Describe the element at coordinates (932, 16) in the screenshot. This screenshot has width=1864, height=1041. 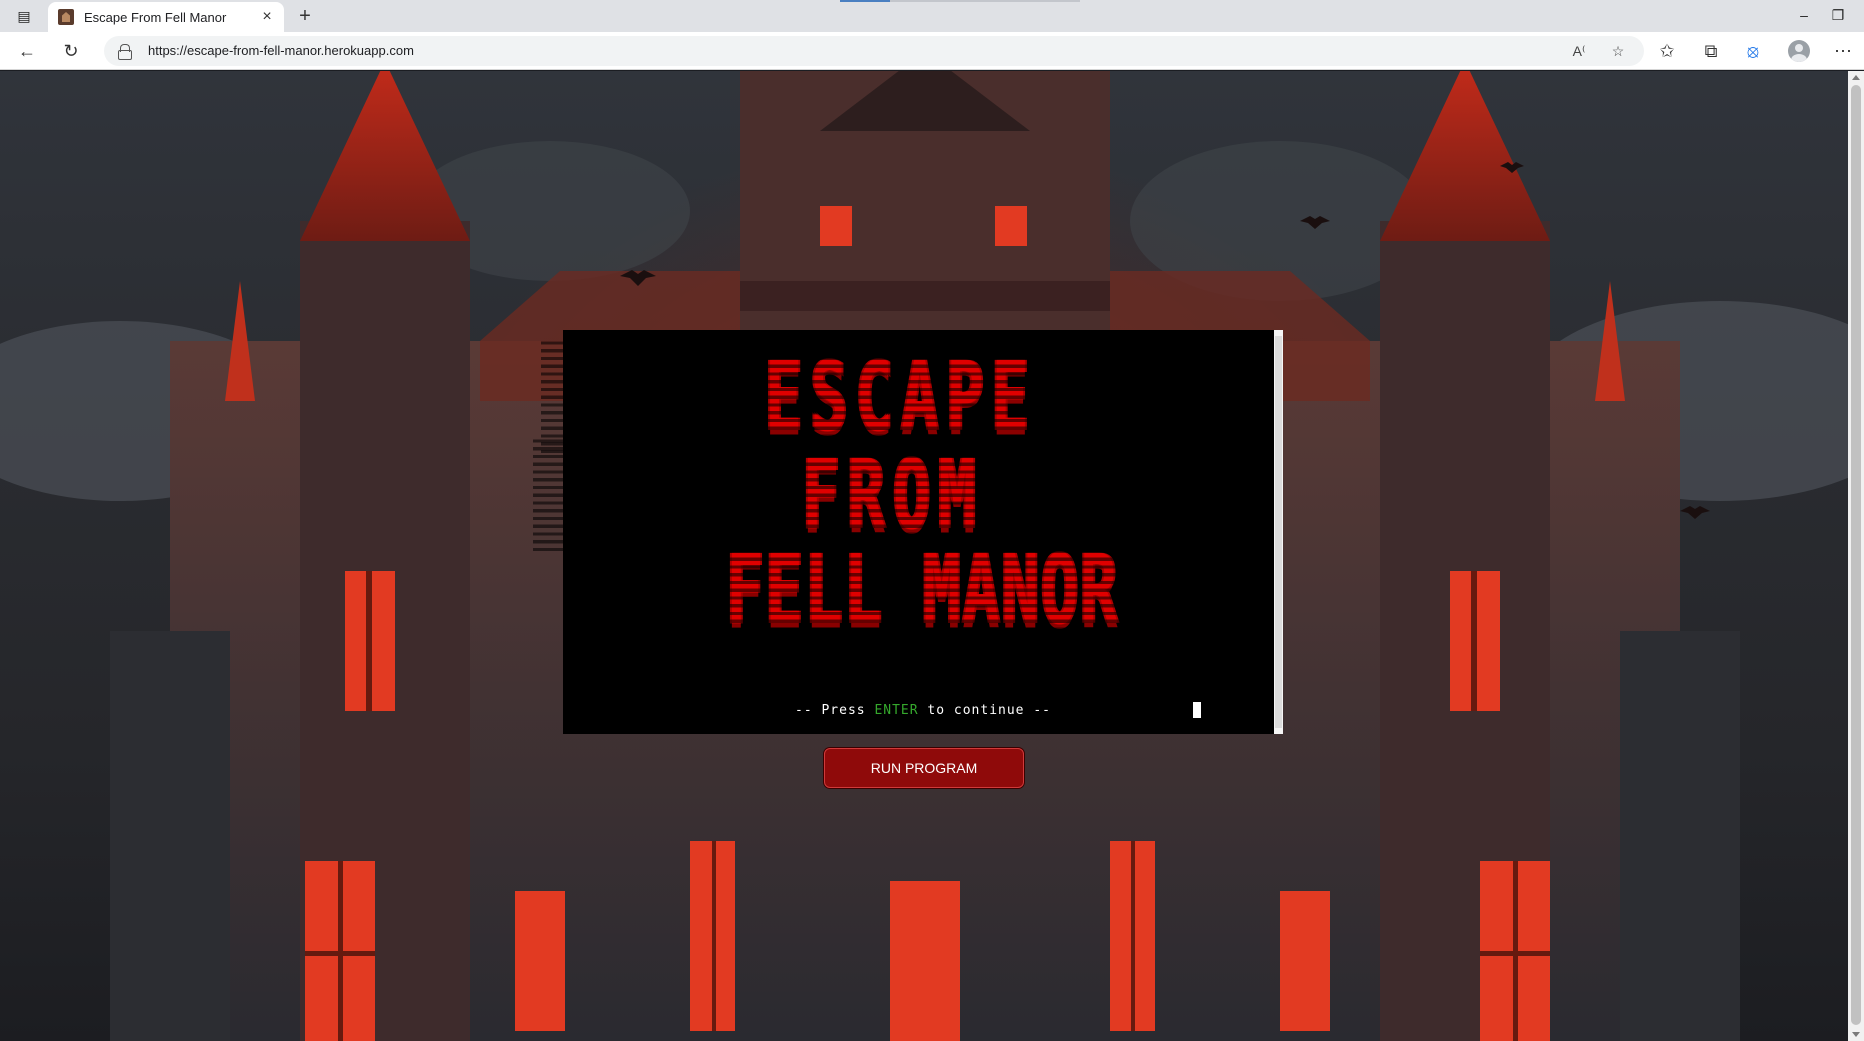
I see `browser-tab-bar: ▤ Escape From Fell Manor × + – ❐` at that location.